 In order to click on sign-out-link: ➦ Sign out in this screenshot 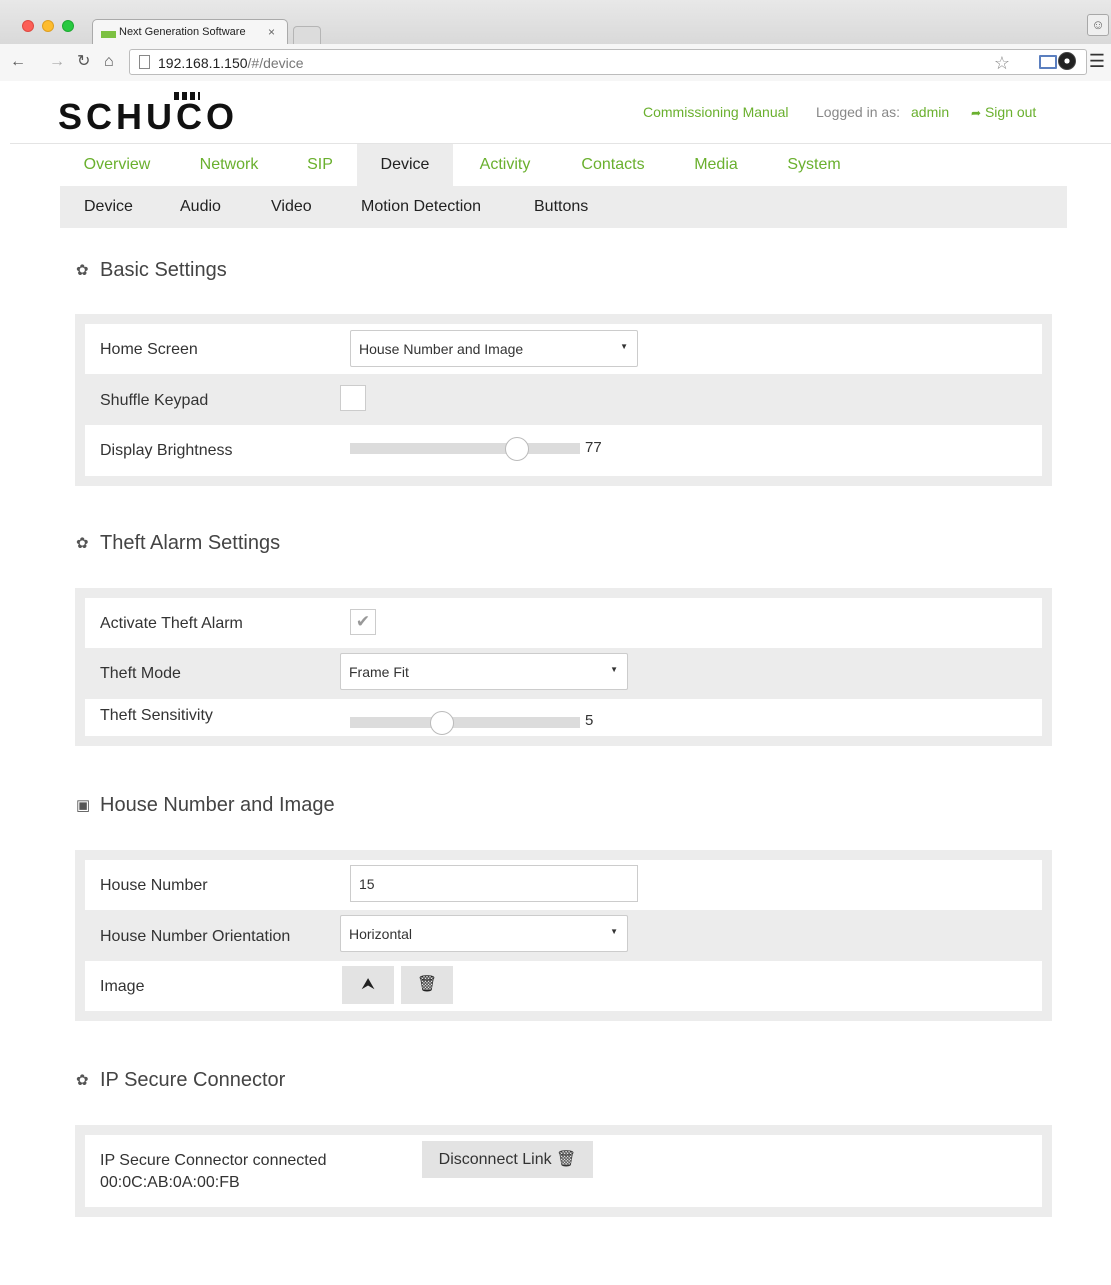, I will do `click(1003, 112)`.